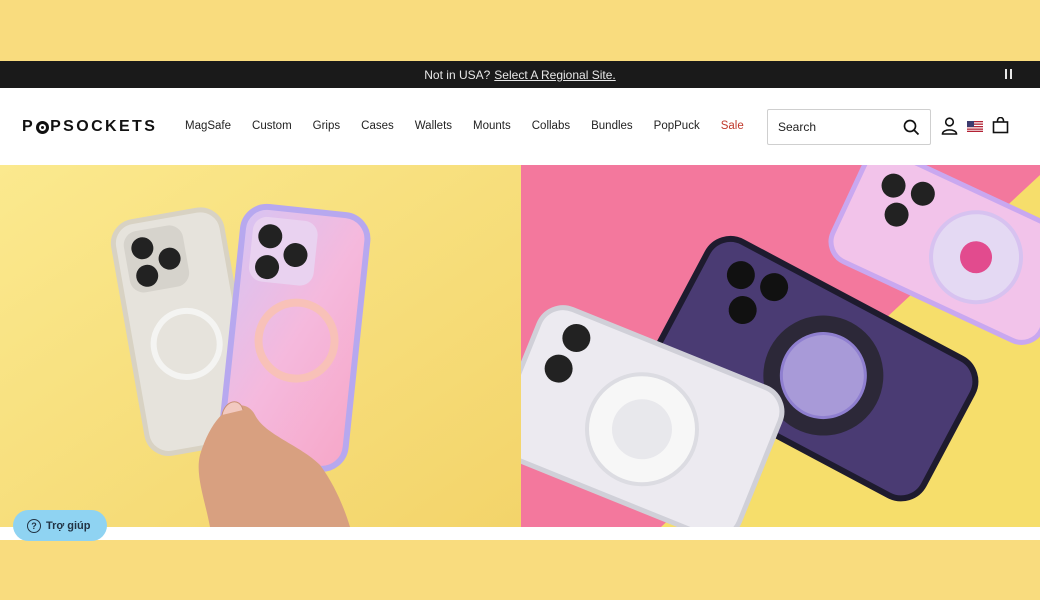  I want to click on help-label: Trợ giúp, so click(68, 525).